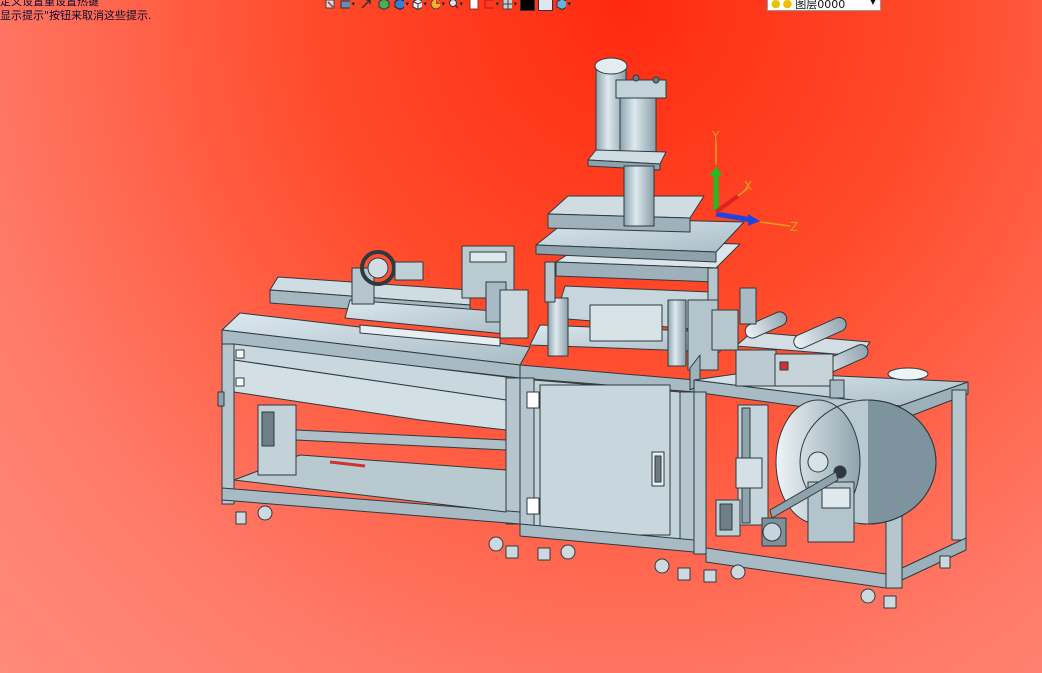 The image size is (1042, 673). Describe the element at coordinates (754, 181) in the screenshot. I see `coordinate-triad: Y Z X` at that location.